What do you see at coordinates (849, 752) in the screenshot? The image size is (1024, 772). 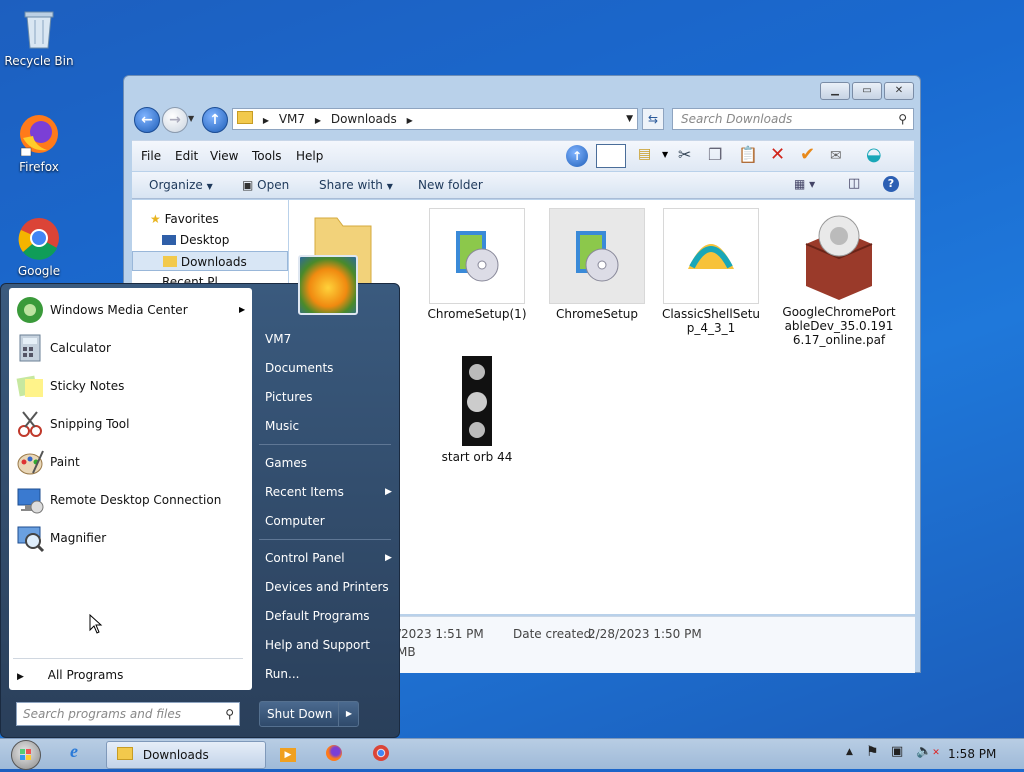 I see `show-hidden-icons-icon: ▲` at bounding box center [849, 752].